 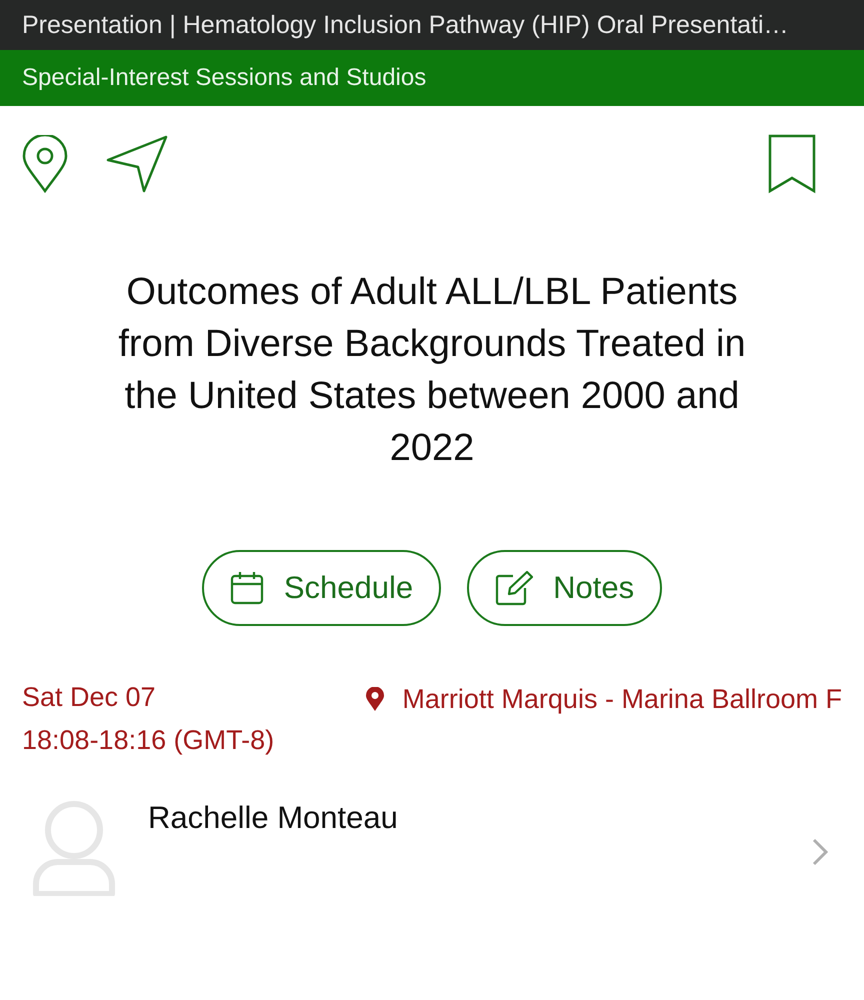 I want to click on session-time: 18:08-18:16 (GMT-8), so click(x=148, y=740).